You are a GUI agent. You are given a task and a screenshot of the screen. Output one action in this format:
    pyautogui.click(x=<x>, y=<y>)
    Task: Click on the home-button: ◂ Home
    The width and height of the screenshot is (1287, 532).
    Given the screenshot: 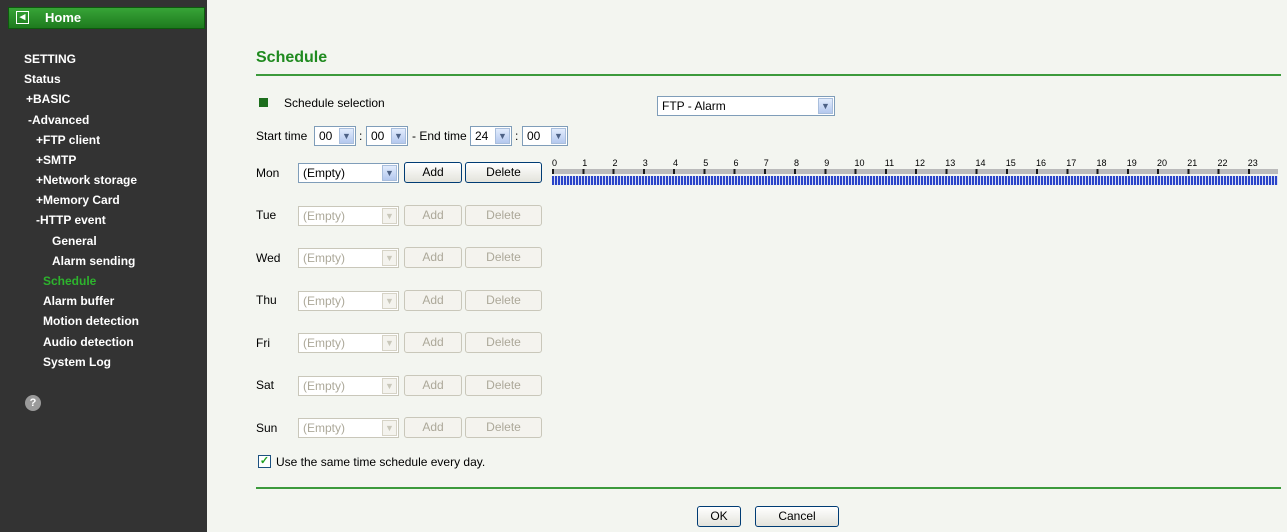 What is the action you would take?
    pyautogui.click(x=106, y=18)
    